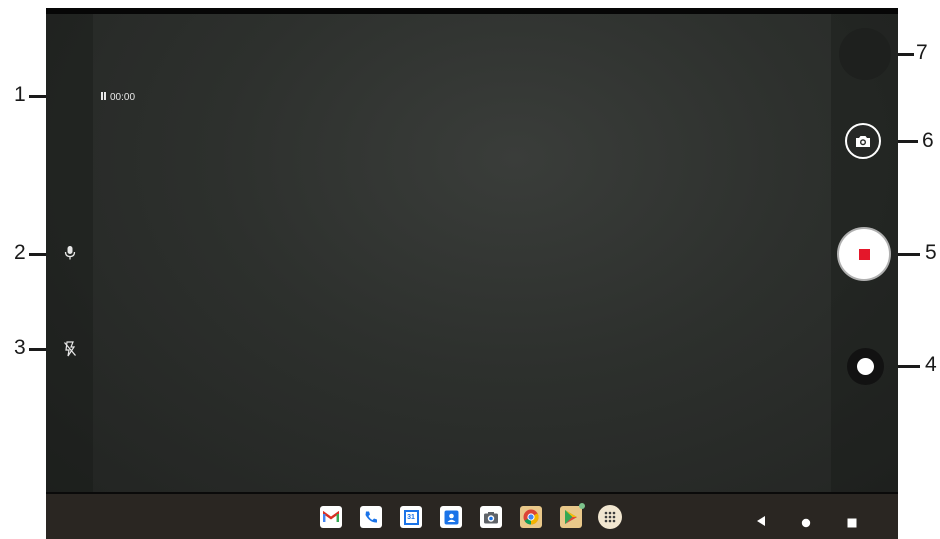 Image resolution: width=940 pixels, height=539 pixels. Describe the element at coordinates (852, 524) in the screenshot. I see `recents-icon` at that location.